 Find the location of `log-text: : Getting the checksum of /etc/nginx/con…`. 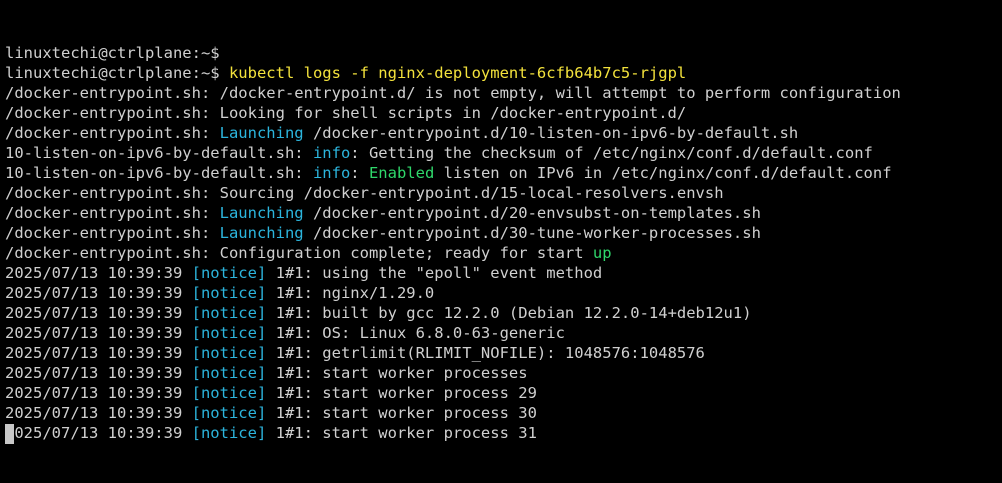

log-text: : Getting the checksum of /etc/nginx/con… is located at coordinates (611, 153).